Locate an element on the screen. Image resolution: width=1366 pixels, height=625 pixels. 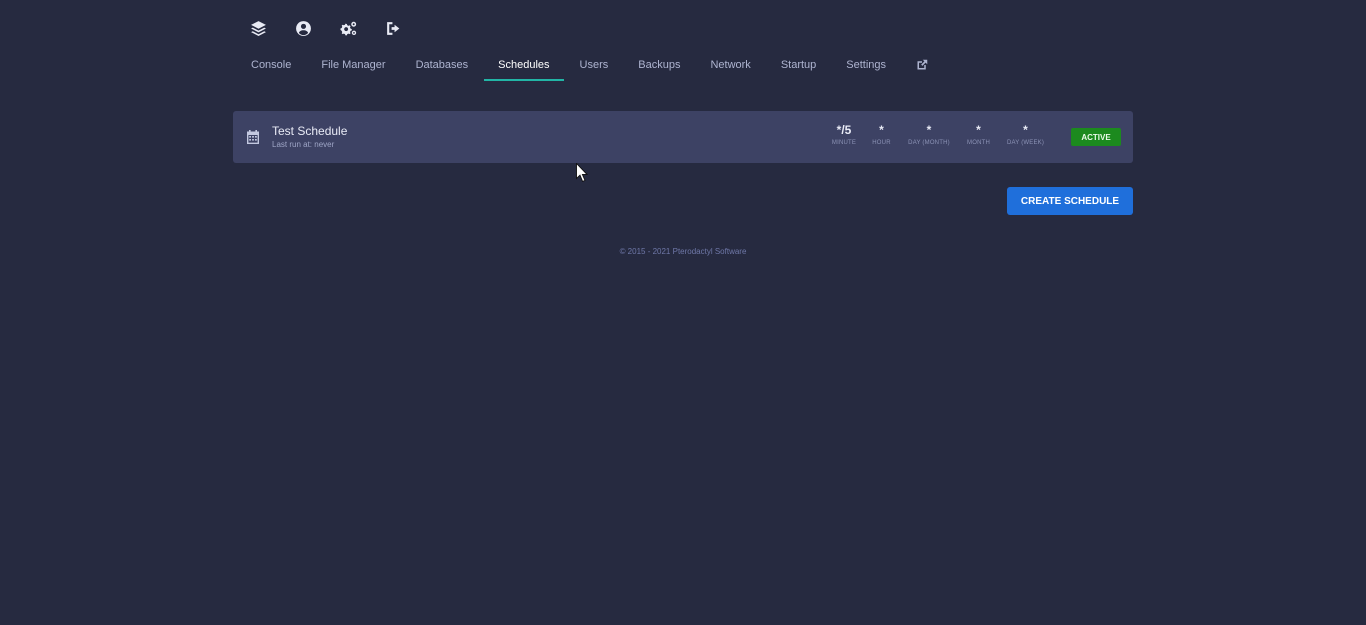
calendar-icon is located at coordinates (253, 137).